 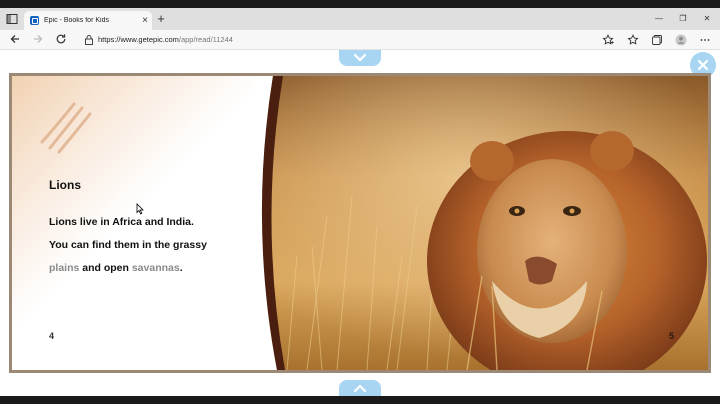 I want to click on body-line-2: You can find them in the grassy, so click(x=128, y=245).